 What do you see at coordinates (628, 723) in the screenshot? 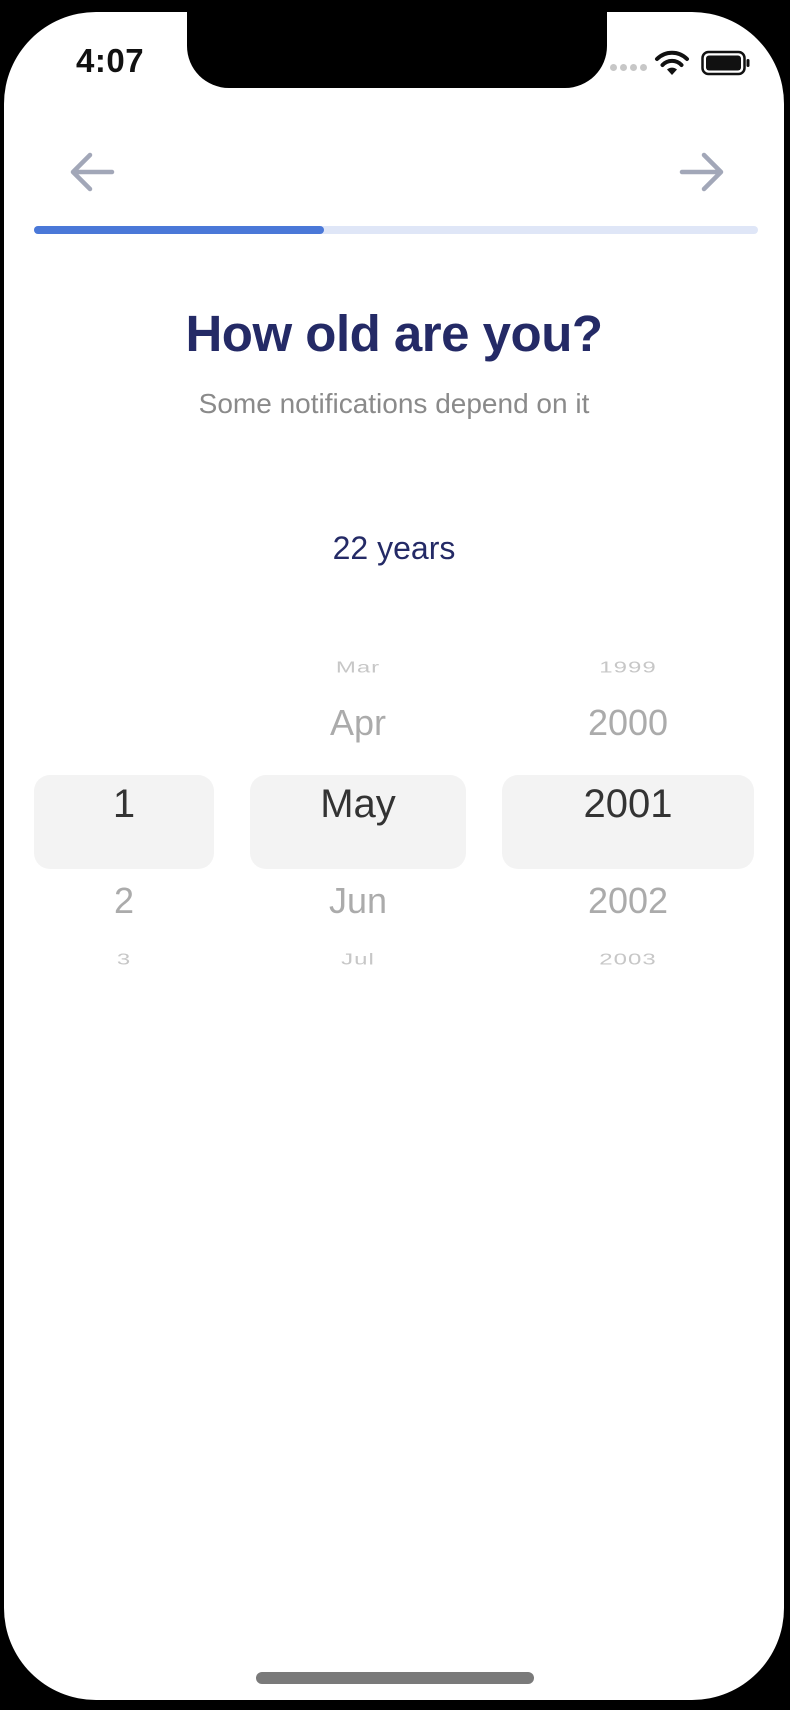
I see `year-option: 2000` at bounding box center [628, 723].